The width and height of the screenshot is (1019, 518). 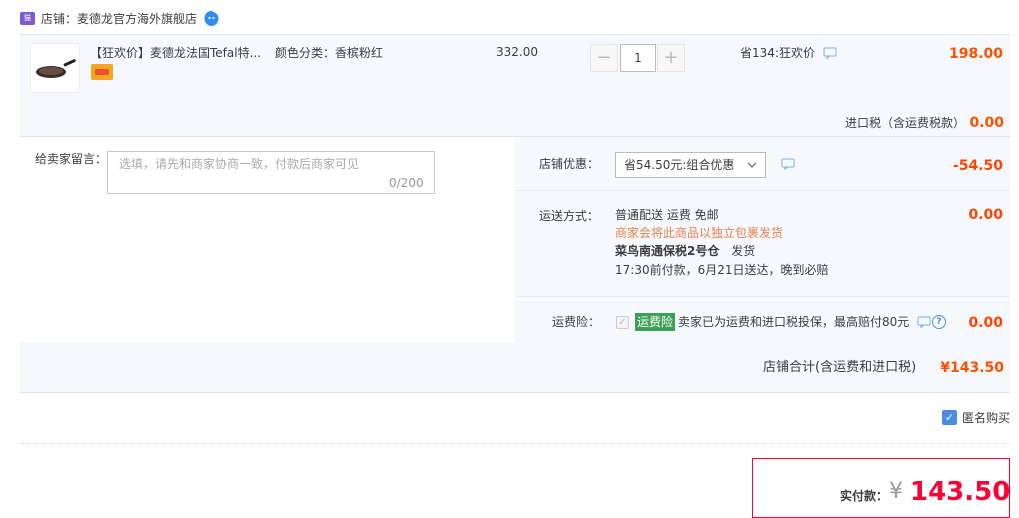 What do you see at coordinates (329, 53) in the screenshot?
I see `product-sku: 颜色分类：香槟粉红` at bounding box center [329, 53].